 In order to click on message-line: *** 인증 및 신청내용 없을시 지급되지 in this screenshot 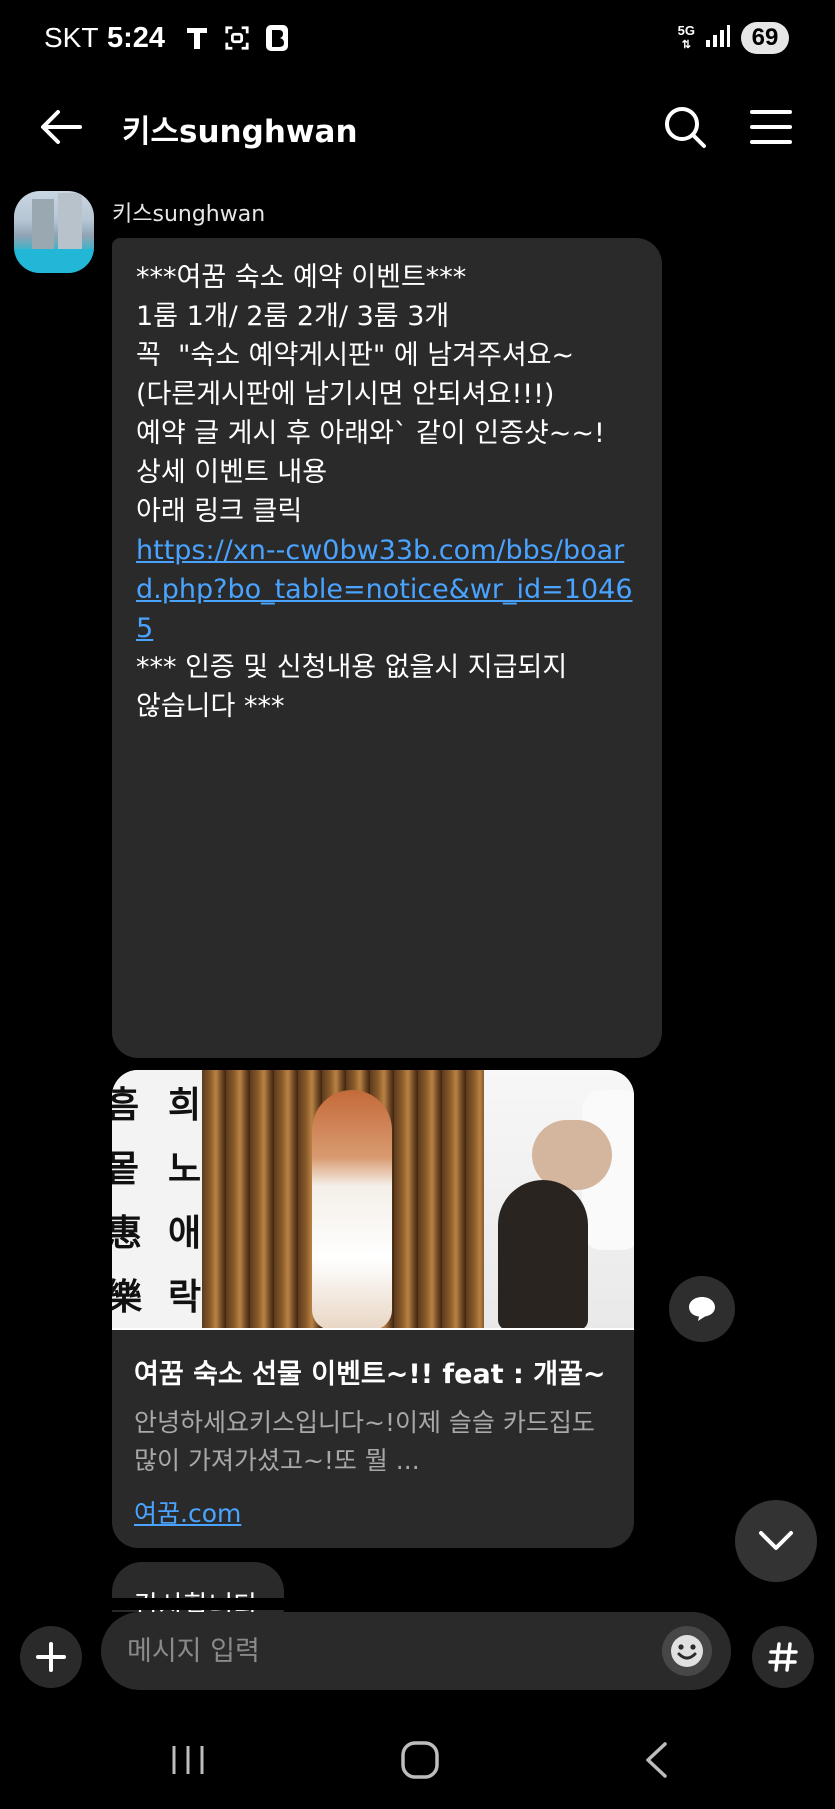, I will do `click(352, 667)`.